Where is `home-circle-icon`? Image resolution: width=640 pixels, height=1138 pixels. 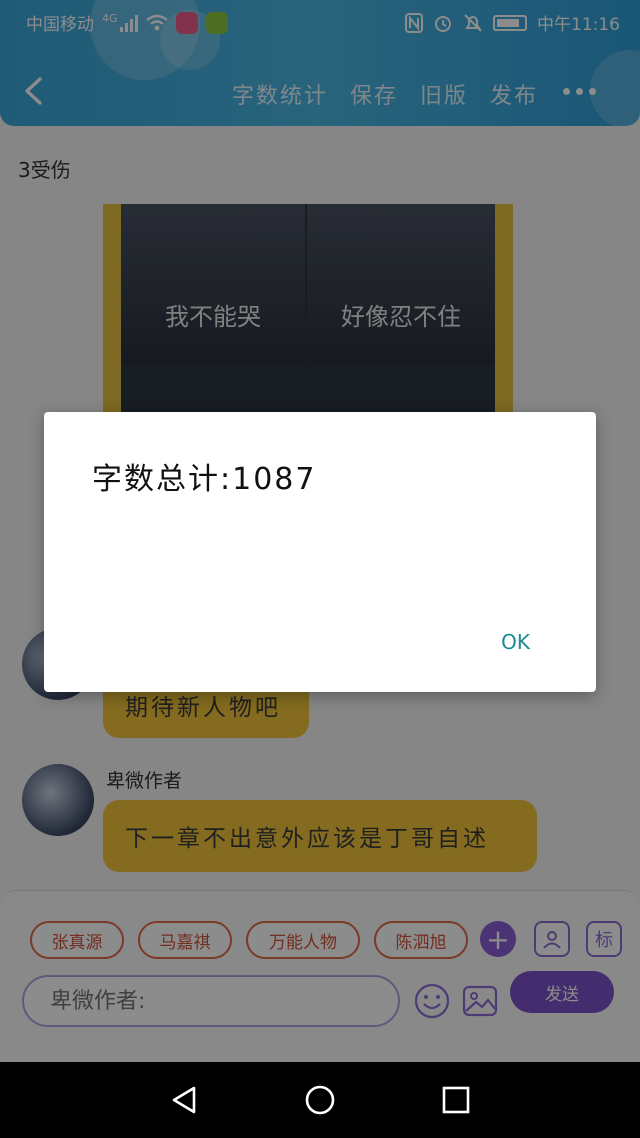 home-circle-icon is located at coordinates (320, 1100).